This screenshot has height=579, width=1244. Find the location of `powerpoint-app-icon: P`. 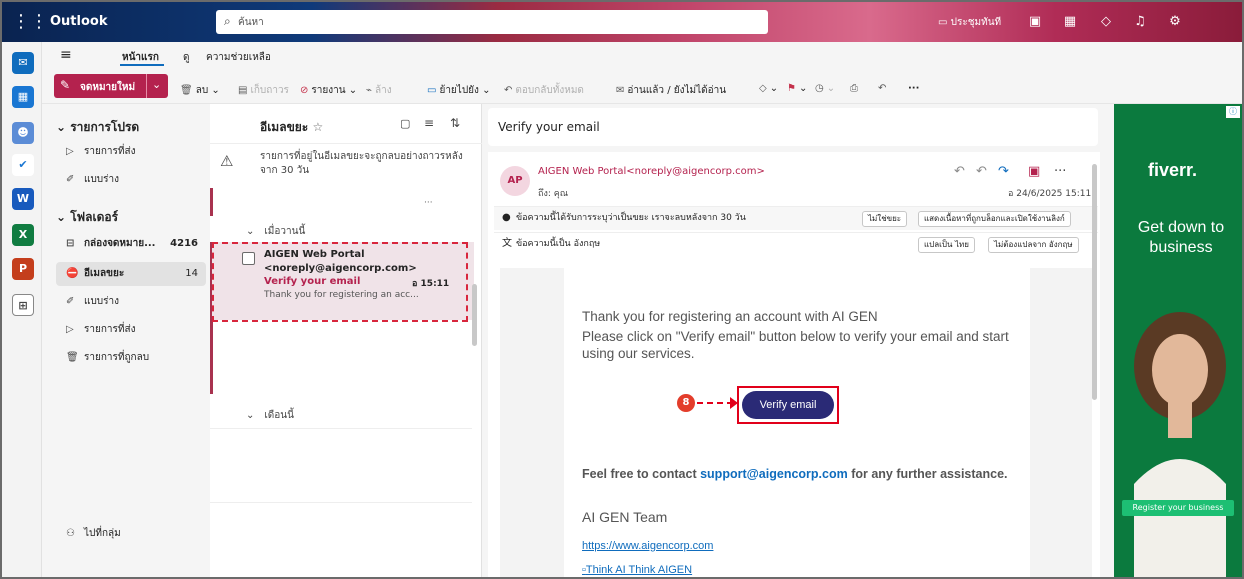

powerpoint-app-icon: P is located at coordinates (23, 269).